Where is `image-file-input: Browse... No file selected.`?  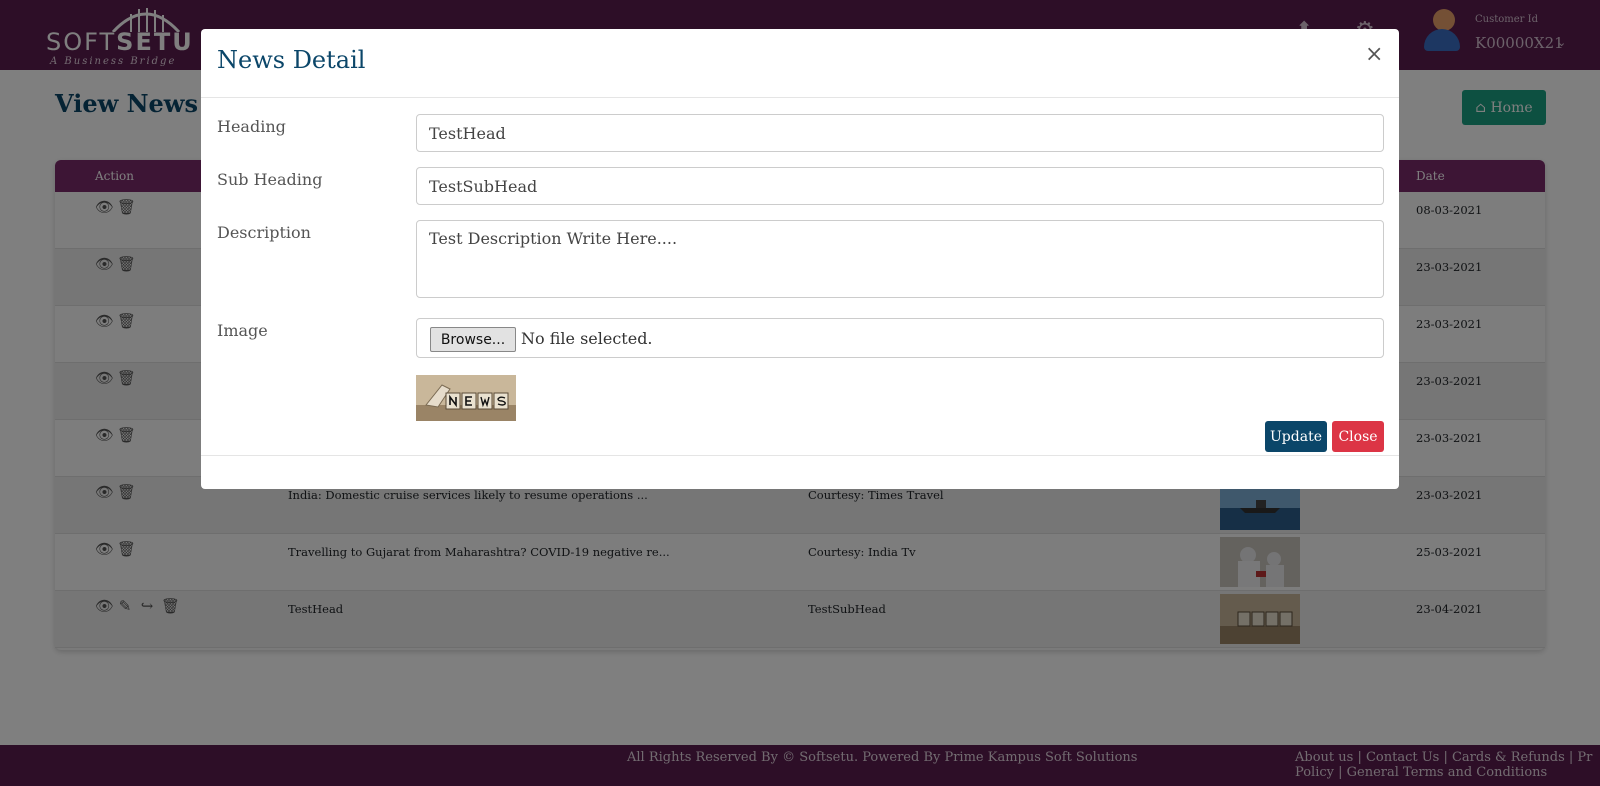 image-file-input: Browse... No file selected. is located at coordinates (900, 338).